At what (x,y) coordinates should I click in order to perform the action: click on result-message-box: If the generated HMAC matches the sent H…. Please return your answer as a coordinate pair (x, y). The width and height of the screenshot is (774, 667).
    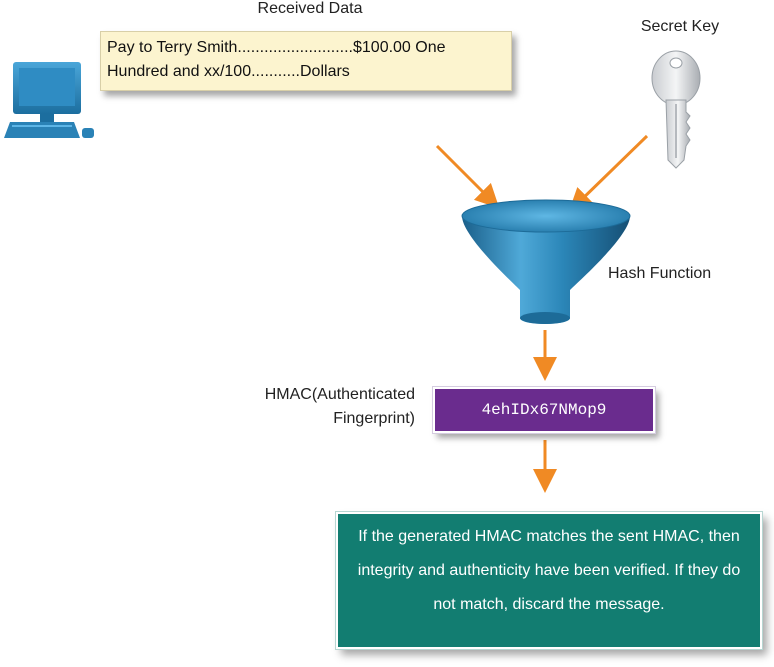
    Looking at the image, I should click on (549, 580).